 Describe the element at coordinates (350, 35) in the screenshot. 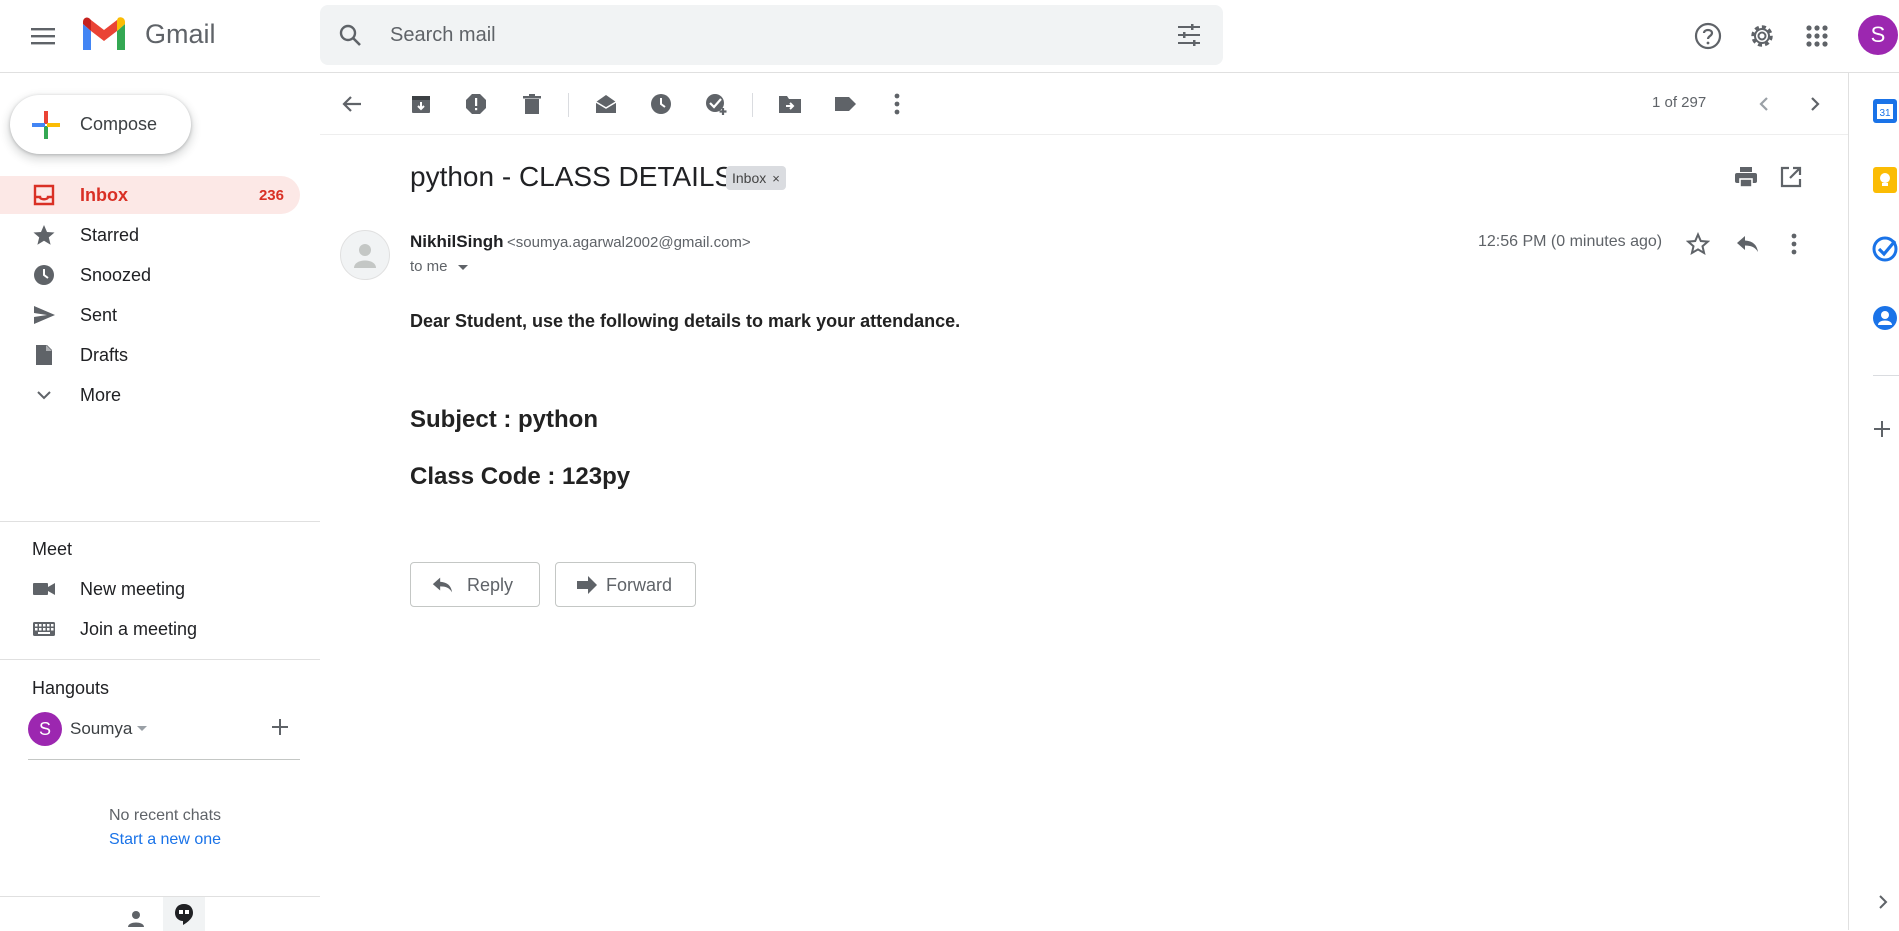

I see `search-icon` at that location.